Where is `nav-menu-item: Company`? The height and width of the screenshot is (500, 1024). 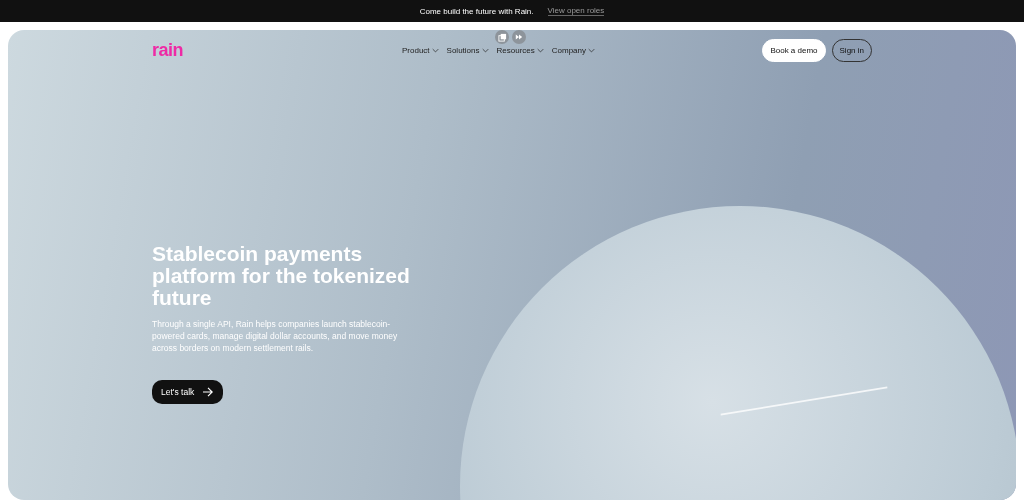
nav-menu-item: Company is located at coordinates (573, 50).